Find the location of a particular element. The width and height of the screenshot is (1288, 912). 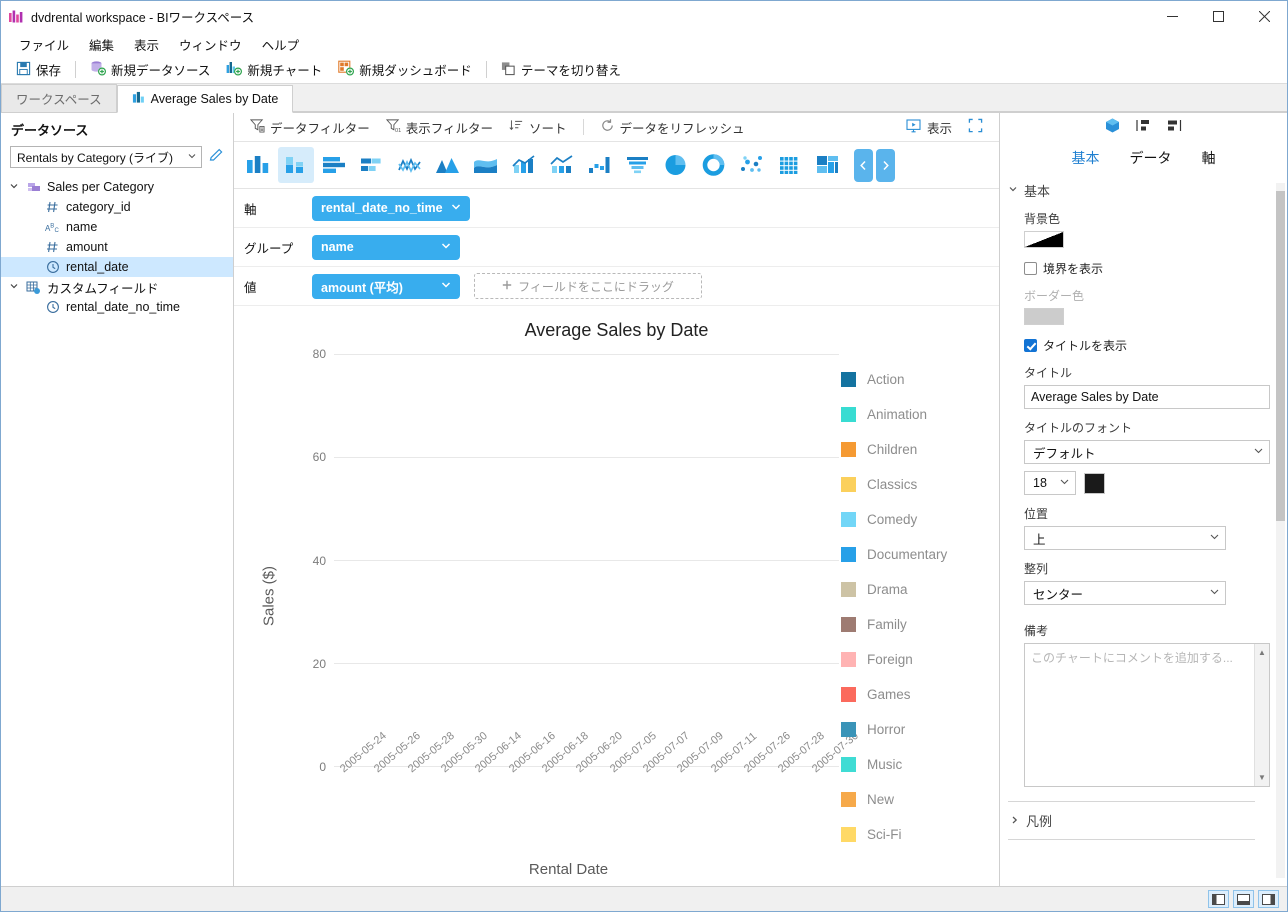

new-datasource-button: 新規データソース is located at coordinates (150, 69).